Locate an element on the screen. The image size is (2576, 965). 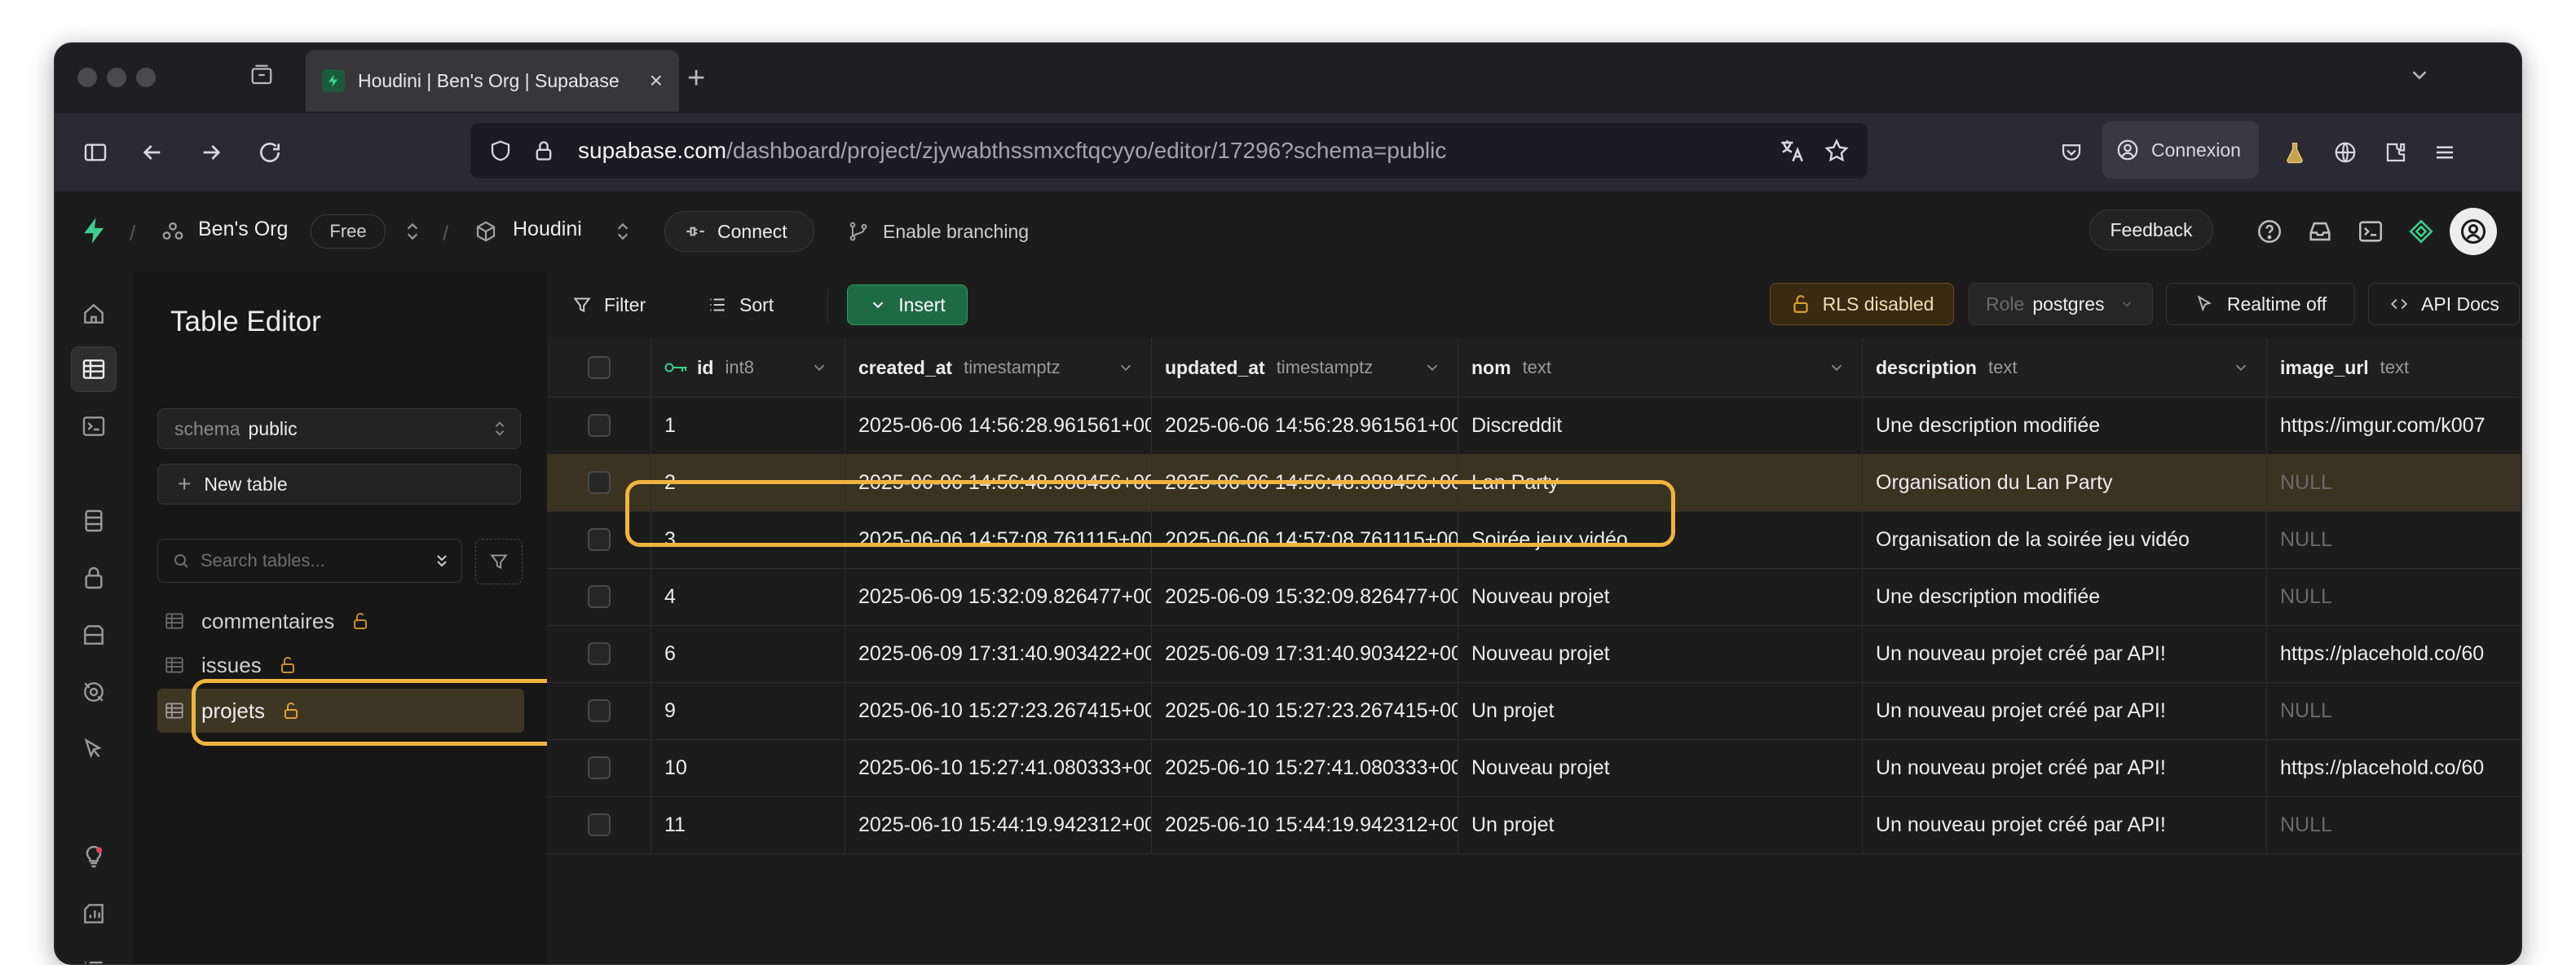
user-avatar-icon is located at coordinates (2473, 231).